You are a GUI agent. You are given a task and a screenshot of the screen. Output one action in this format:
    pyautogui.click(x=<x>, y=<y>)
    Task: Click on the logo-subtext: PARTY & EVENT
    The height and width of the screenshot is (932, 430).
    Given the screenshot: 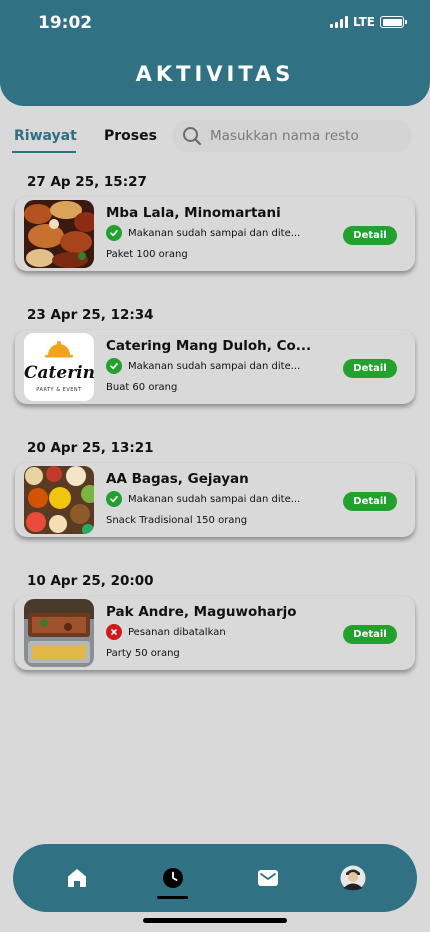 What is the action you would take?
    pyautogui.click(x=59, y=390)
    